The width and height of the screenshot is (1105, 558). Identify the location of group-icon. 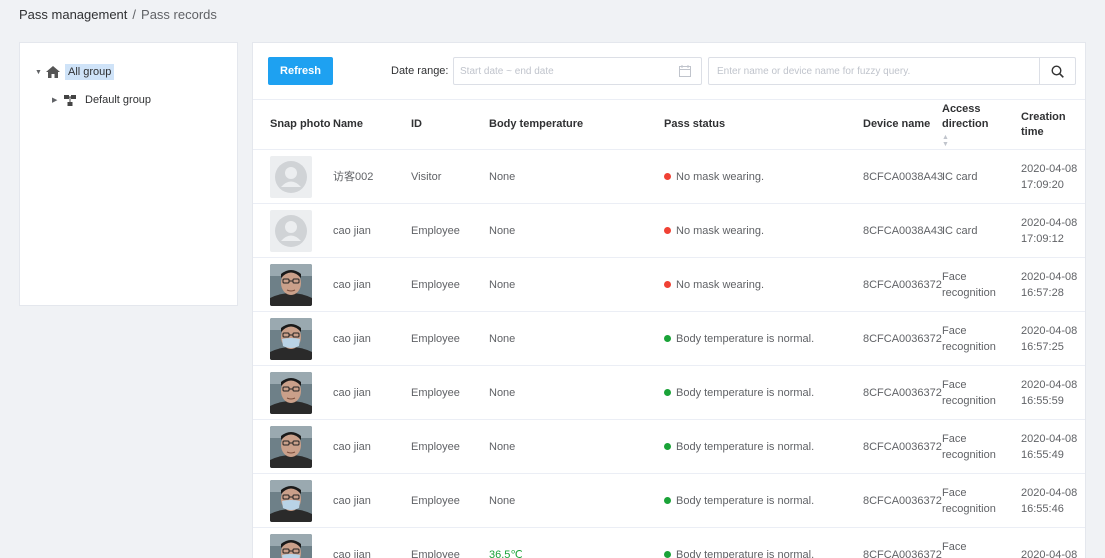
(70, 100).